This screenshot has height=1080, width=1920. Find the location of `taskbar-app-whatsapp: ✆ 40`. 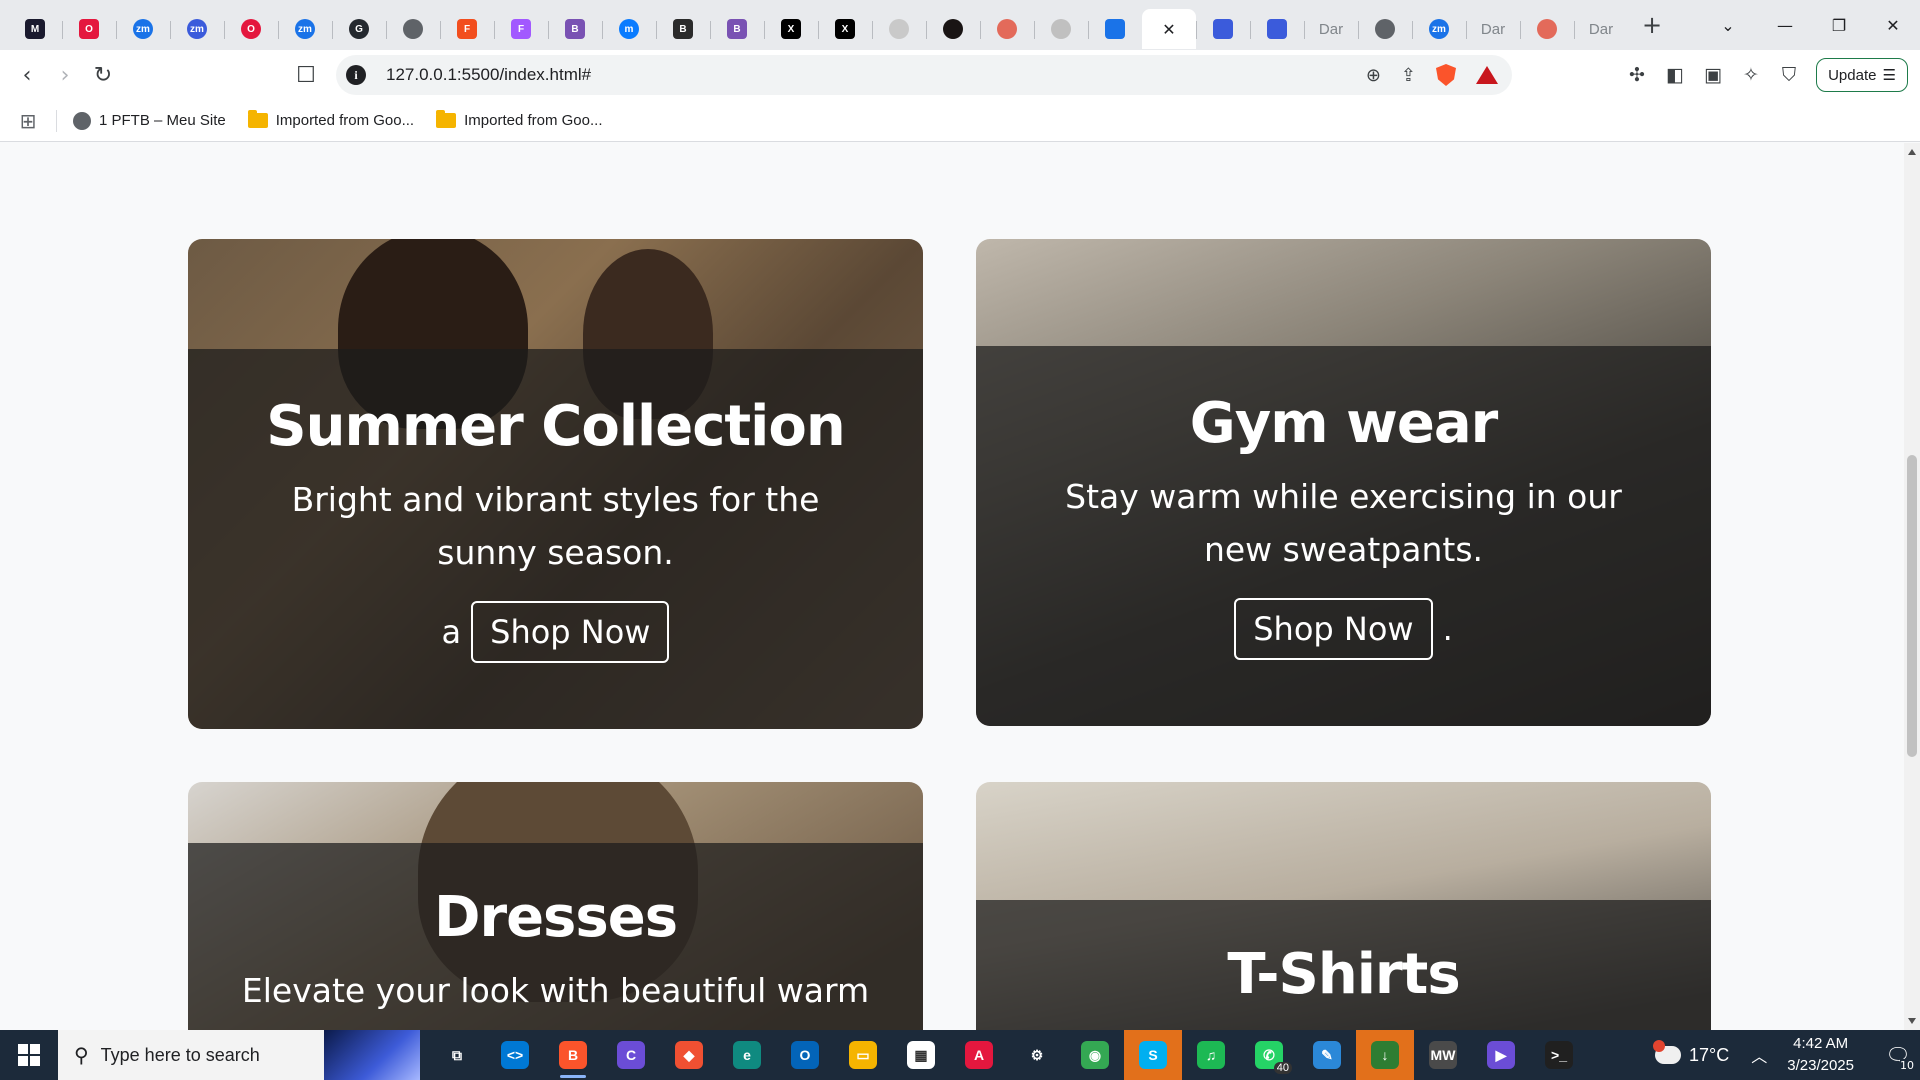

taskbar-app-whatsapp: ✆ 40 is located at coordinates (1269, 1055).